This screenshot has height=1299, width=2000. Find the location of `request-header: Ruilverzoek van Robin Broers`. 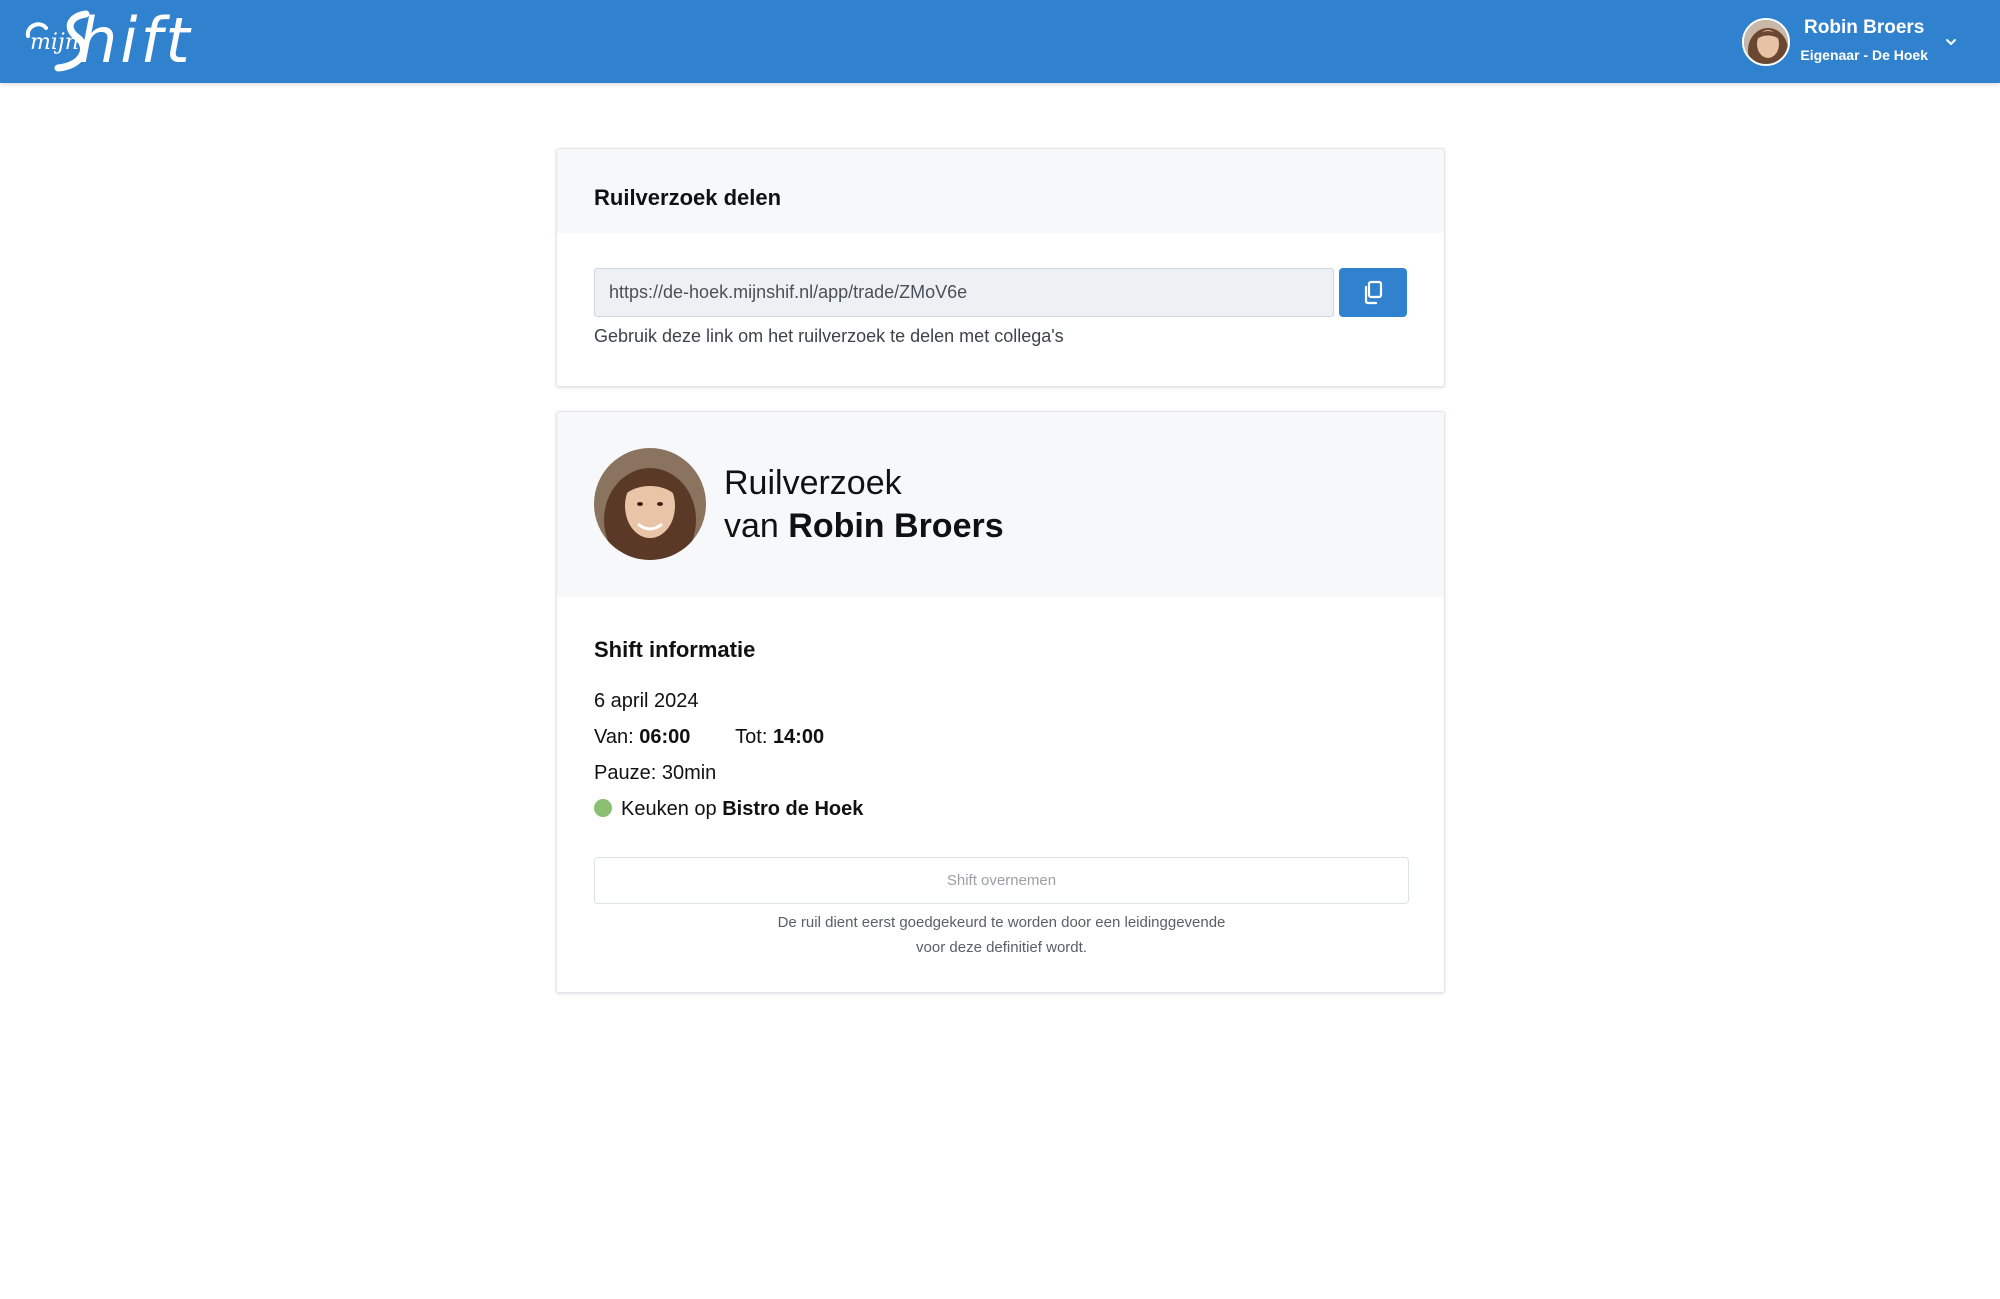

request-header: Ruilverzoek van Robin Broers is located at coordinates (1000, 504).